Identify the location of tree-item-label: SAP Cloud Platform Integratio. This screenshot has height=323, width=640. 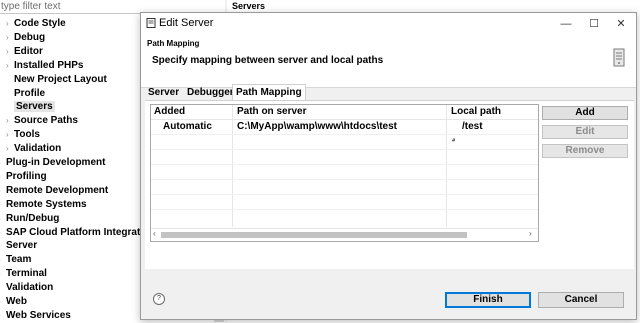
(78, 232).